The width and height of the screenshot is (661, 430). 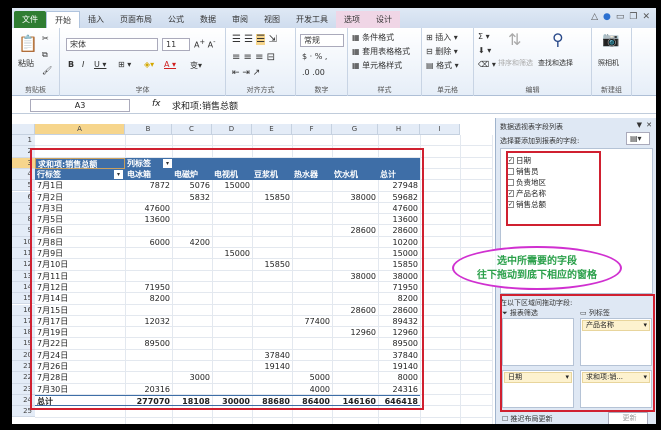 What do you see at coordinates (386, 51) in the screenshot?
I see `table-format-label: 套用表格格式` at bounding box center [386, 51].